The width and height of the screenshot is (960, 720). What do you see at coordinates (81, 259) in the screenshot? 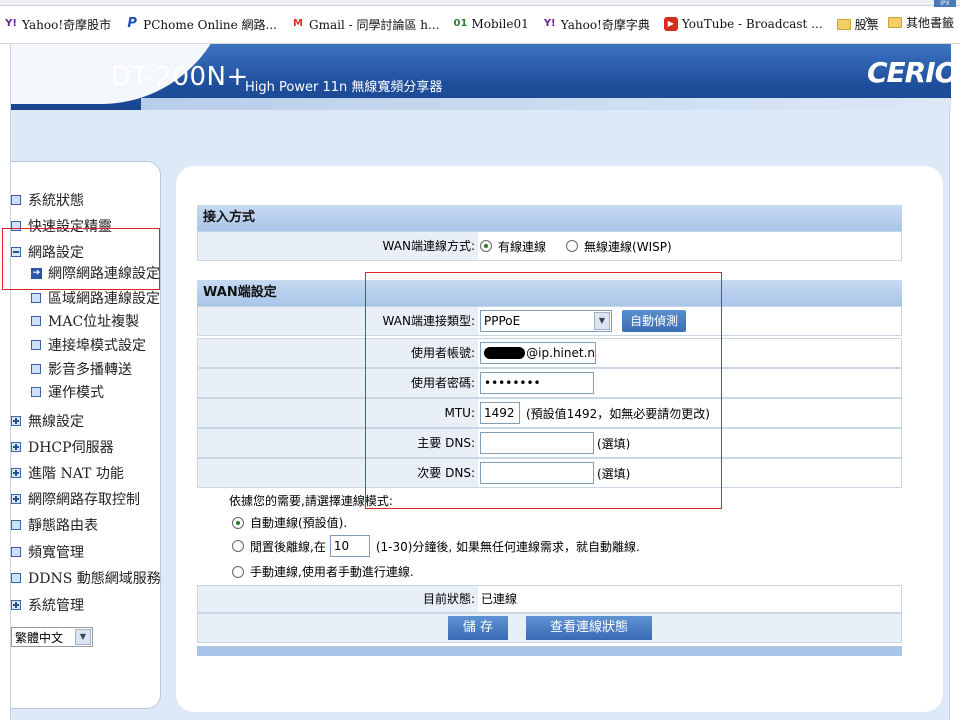
I see `highlight-box-nav` at bounding box center [81, 259].